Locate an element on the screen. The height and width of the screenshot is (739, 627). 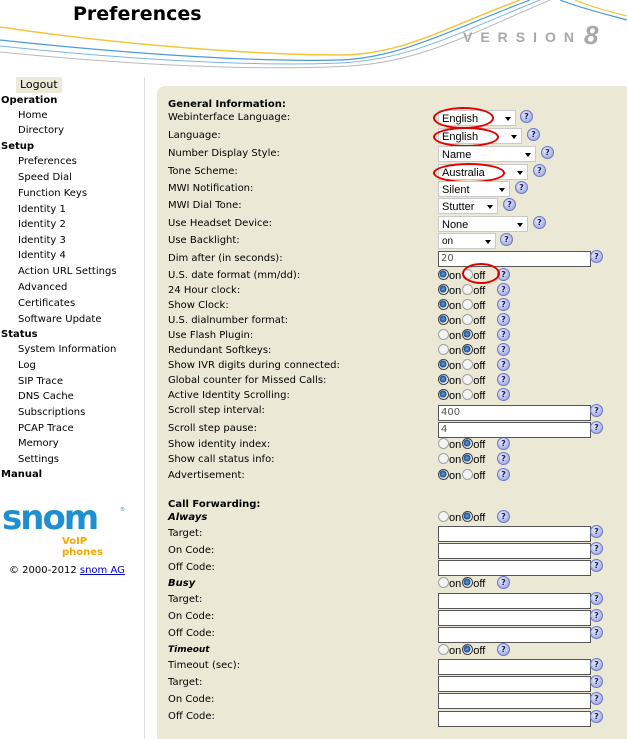
busy-forwarding-on-radio is located at coordinates (443, 582).